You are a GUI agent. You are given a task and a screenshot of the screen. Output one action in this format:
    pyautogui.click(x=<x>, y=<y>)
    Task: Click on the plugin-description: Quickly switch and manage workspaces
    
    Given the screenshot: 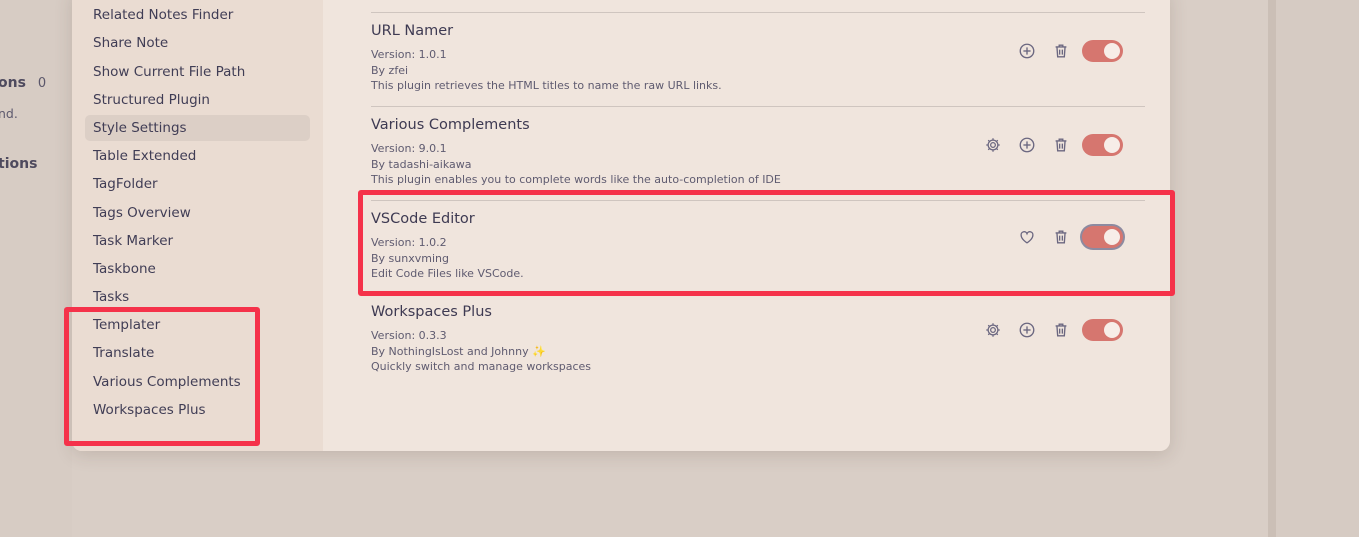 What is the action you would take?
    pyautogui.click(x=481, y=366)
    